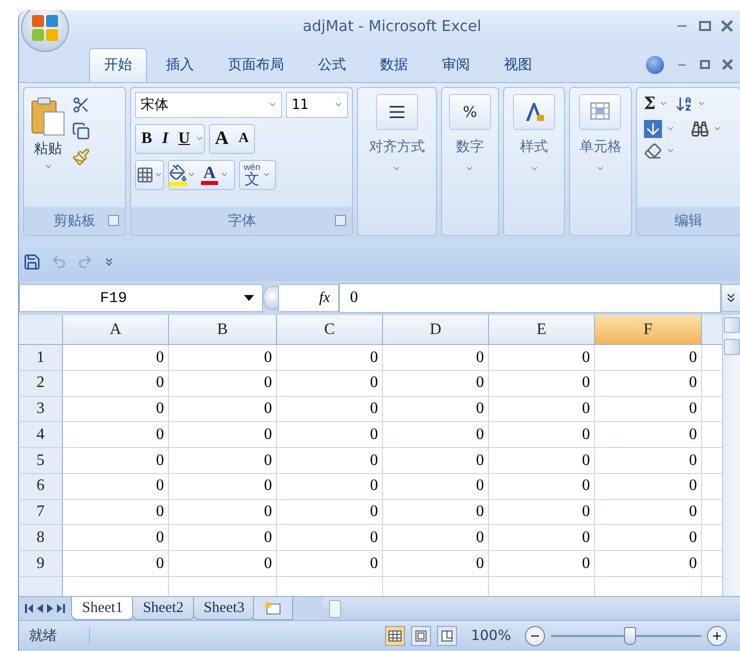 This screenshot has width=740, height=651. I want to click on zoom-level-text: 100%, so click(490, 636).